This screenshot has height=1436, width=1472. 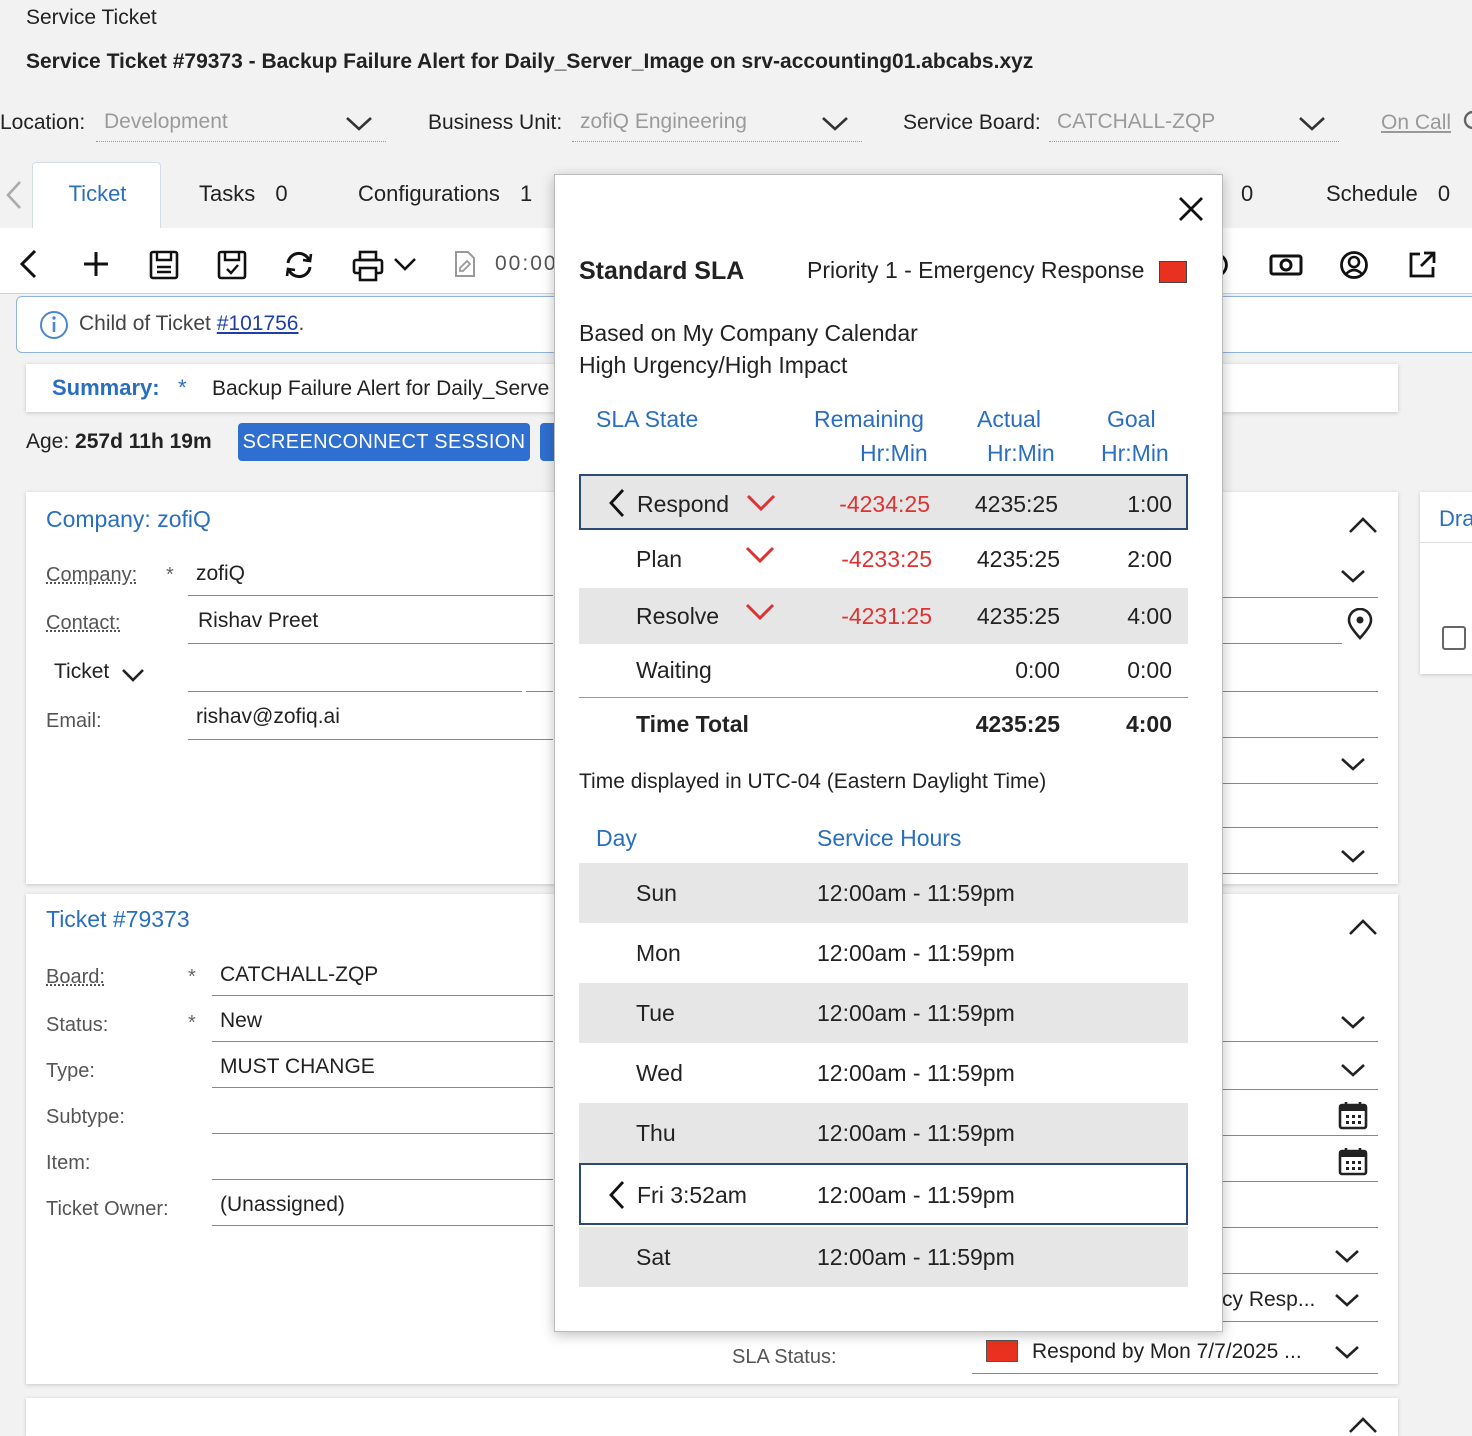 What do you see at coordinates (380, 389) in the screenshot?
I see `summary-input: Backup Failure Alert for Daily_Serve` at bounding box center [380, 389].